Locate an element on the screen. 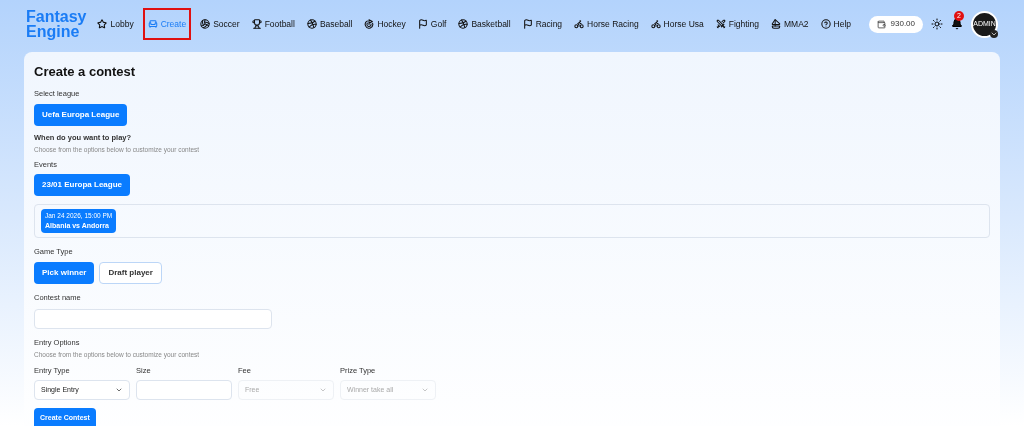  trophy-icon is located at coordinates (256, 24).